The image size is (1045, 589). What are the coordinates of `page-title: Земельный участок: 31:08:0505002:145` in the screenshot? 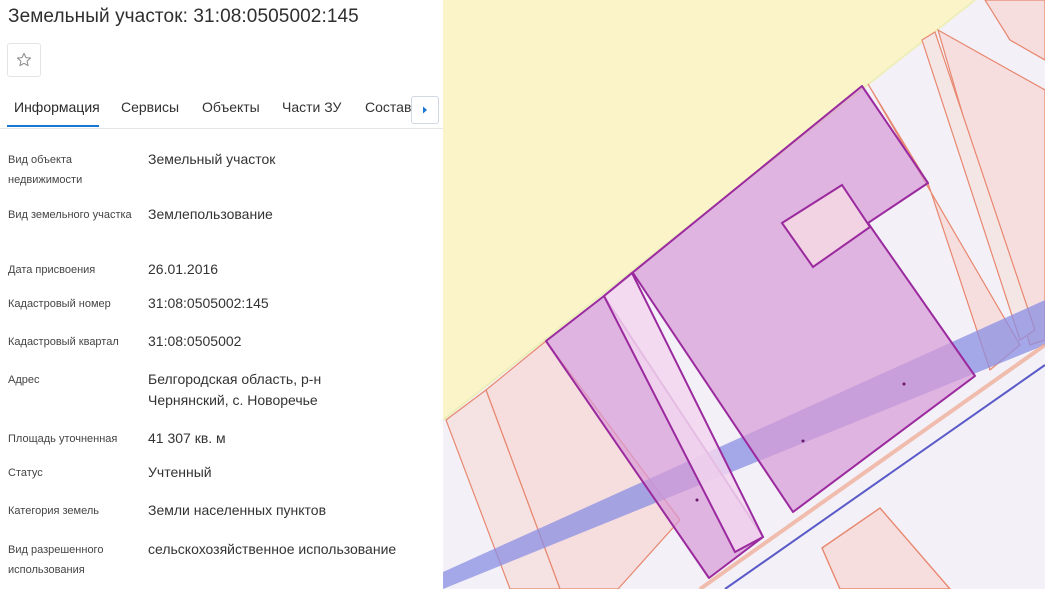 It's located at (183, 16).